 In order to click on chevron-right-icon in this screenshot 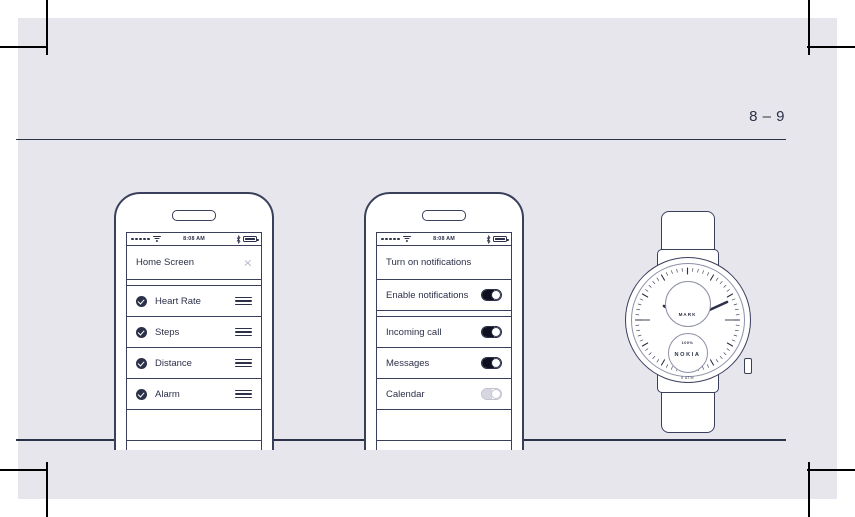, I will do `click(248, 262)`.